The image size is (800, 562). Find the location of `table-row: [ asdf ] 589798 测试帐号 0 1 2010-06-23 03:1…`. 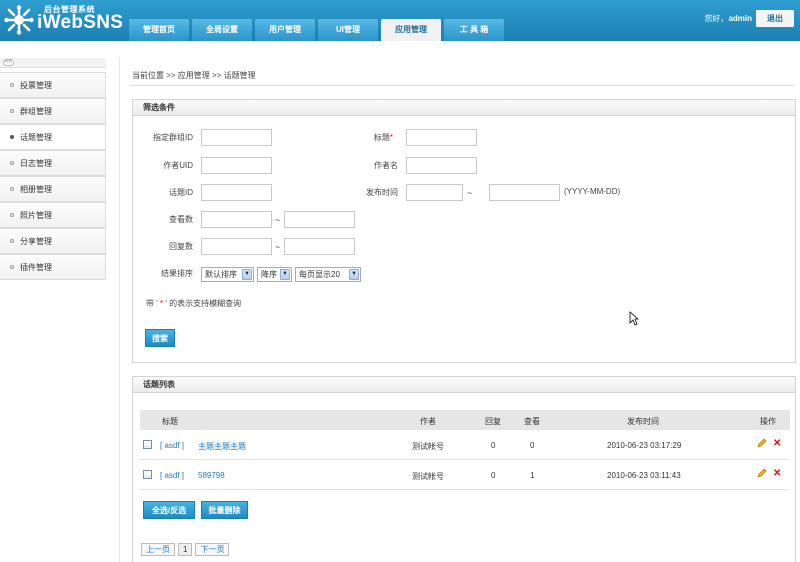

table-row: [ asdf ] 589798 测试帐号 0 1 2010-06-23 03:1… is located at coordinates (465, 475).